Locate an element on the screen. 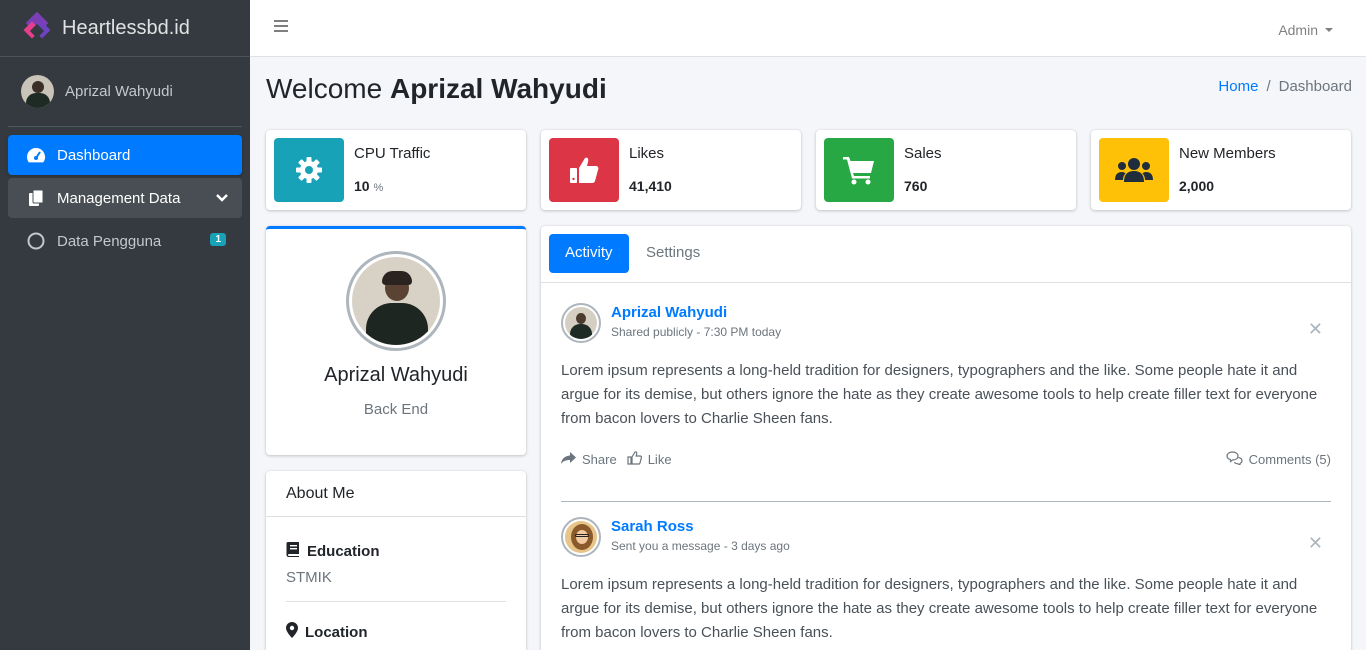 The image size is (1366, 650). about-me-title: About Me is located at coordinates (396, 494).